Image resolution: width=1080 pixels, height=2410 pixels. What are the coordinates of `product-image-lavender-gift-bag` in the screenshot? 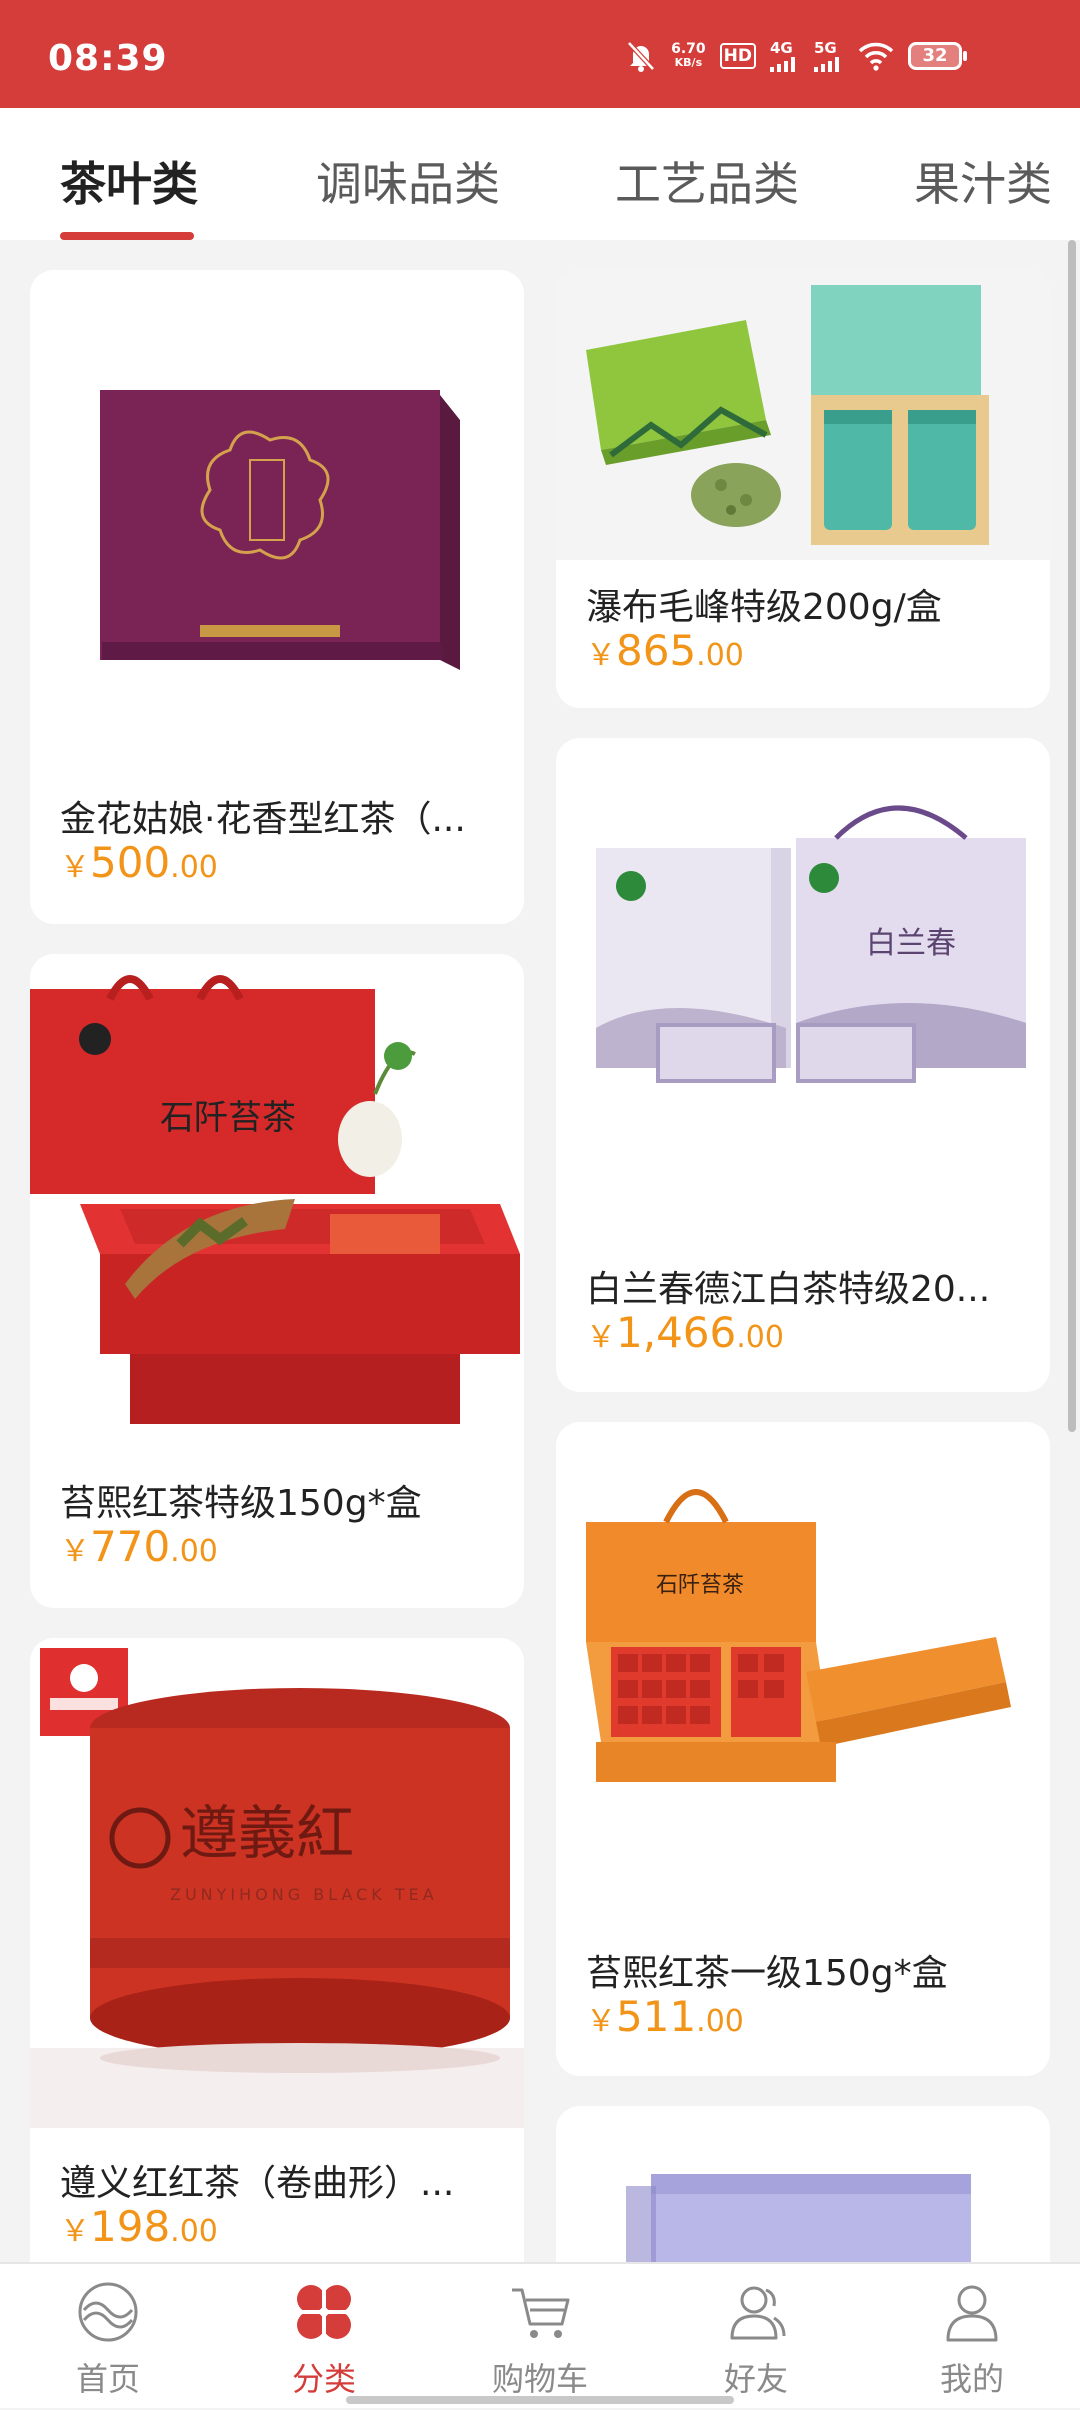 It's located at (803, 2184).